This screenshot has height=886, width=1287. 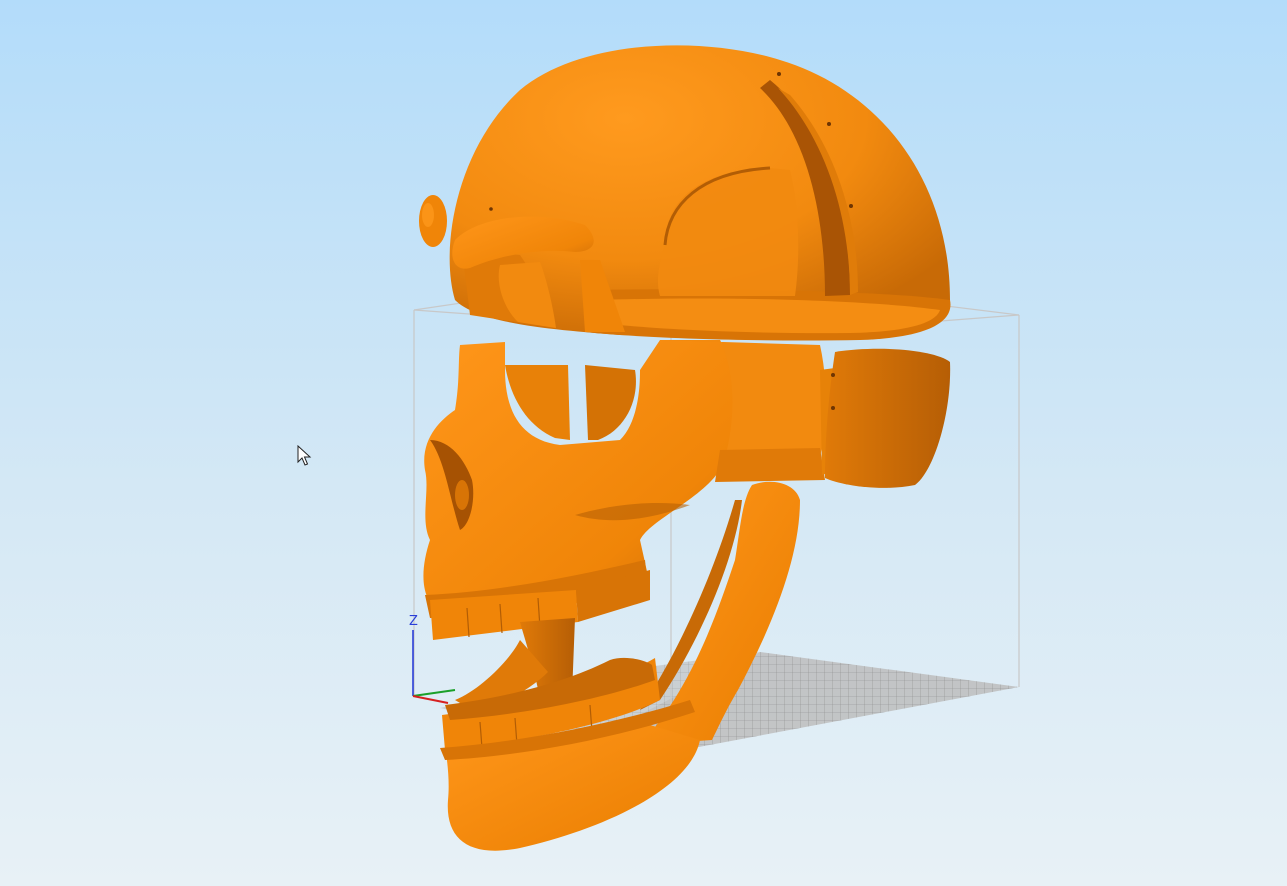 I want to click on cranium-part, so click(x=700, y=193).